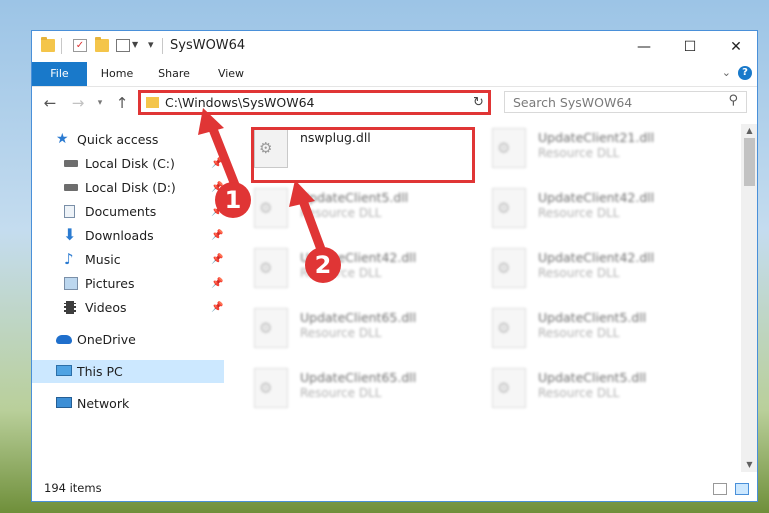  I want to click on sidebar-item-quick-access: ★ Quick access, so click(128, 139).